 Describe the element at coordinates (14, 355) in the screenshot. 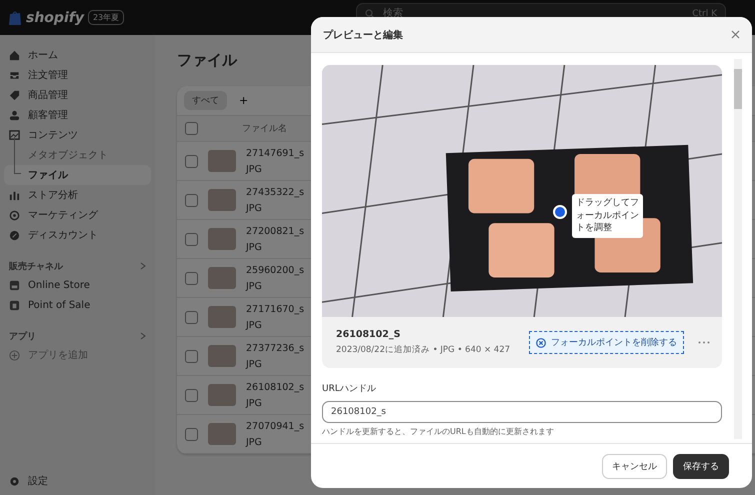

I see `plus-circle-icon` at that location.